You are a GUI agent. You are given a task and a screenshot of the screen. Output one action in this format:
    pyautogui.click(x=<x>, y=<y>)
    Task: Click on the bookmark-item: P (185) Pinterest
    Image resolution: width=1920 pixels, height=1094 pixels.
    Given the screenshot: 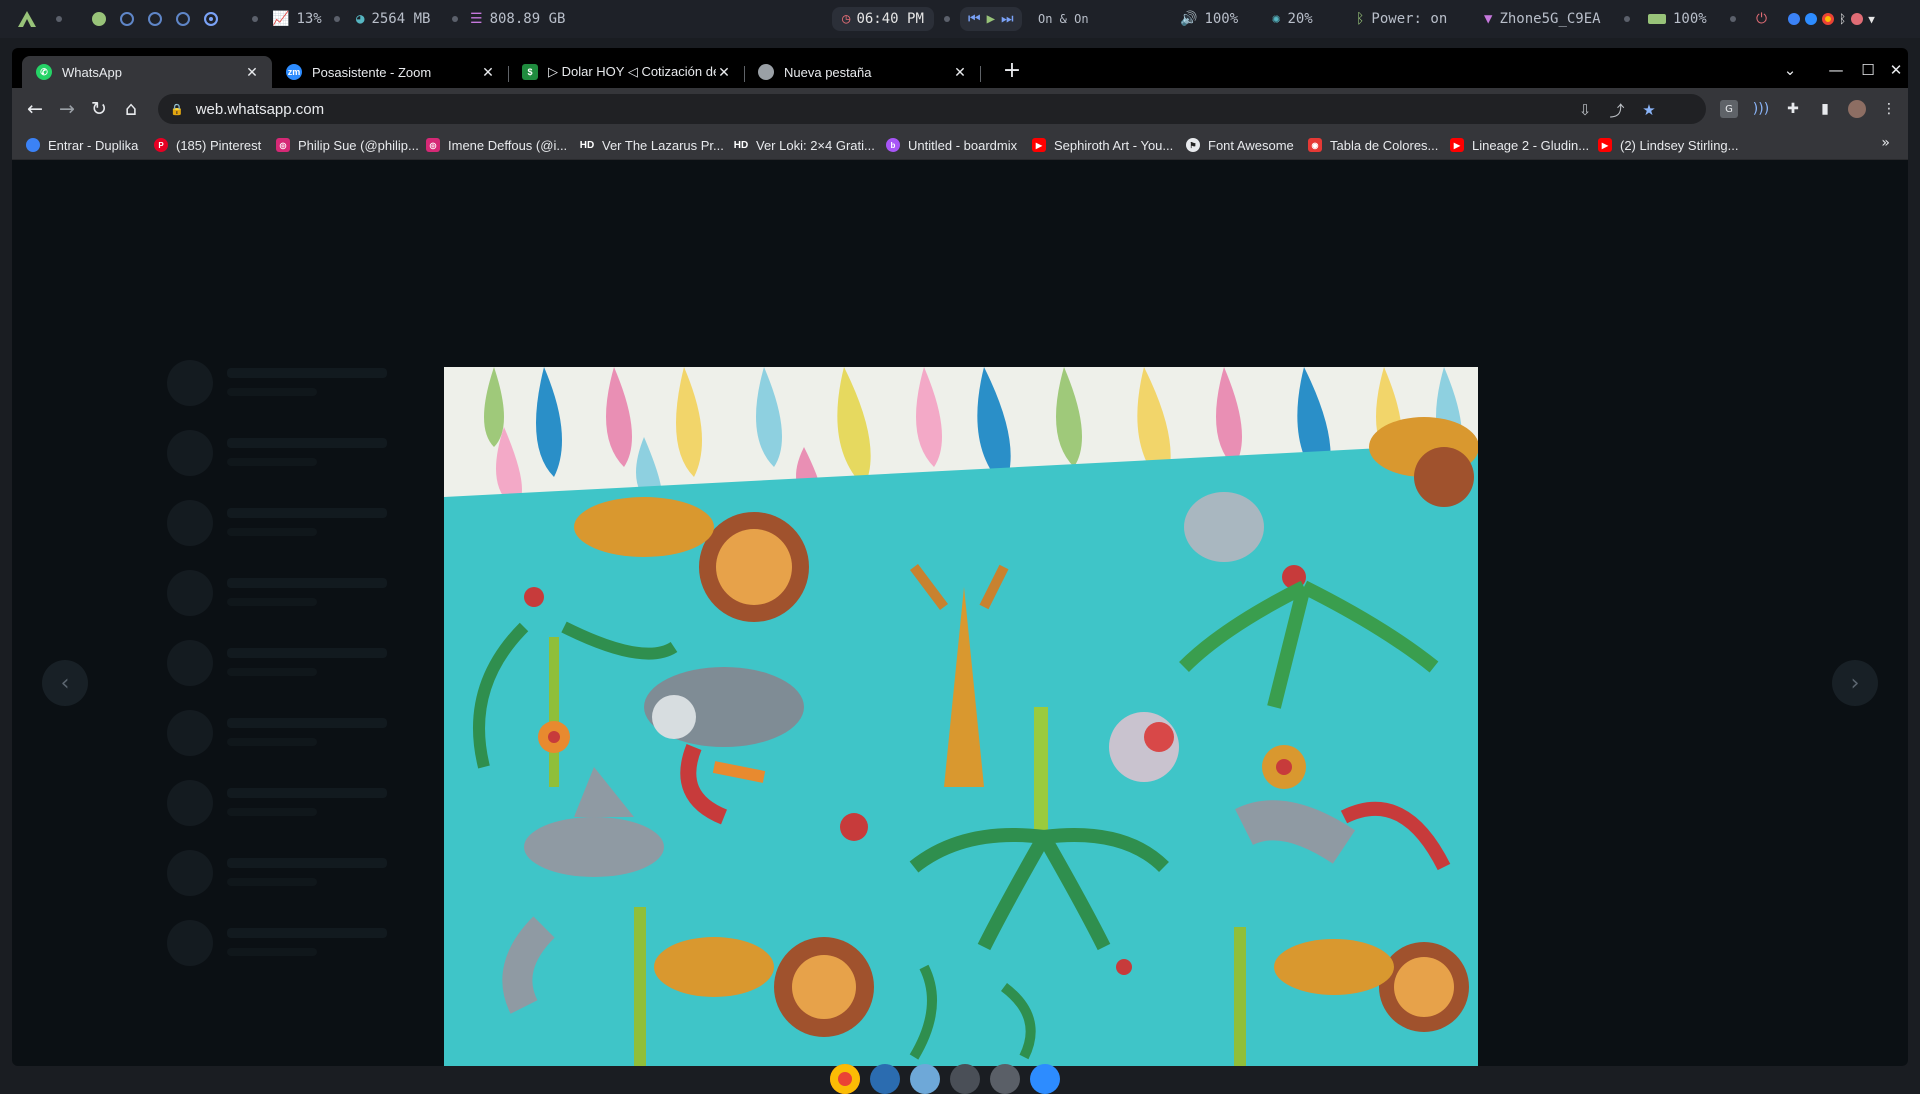 What is the action you would take?
    pyautogui.click(x=207, y=145)
    